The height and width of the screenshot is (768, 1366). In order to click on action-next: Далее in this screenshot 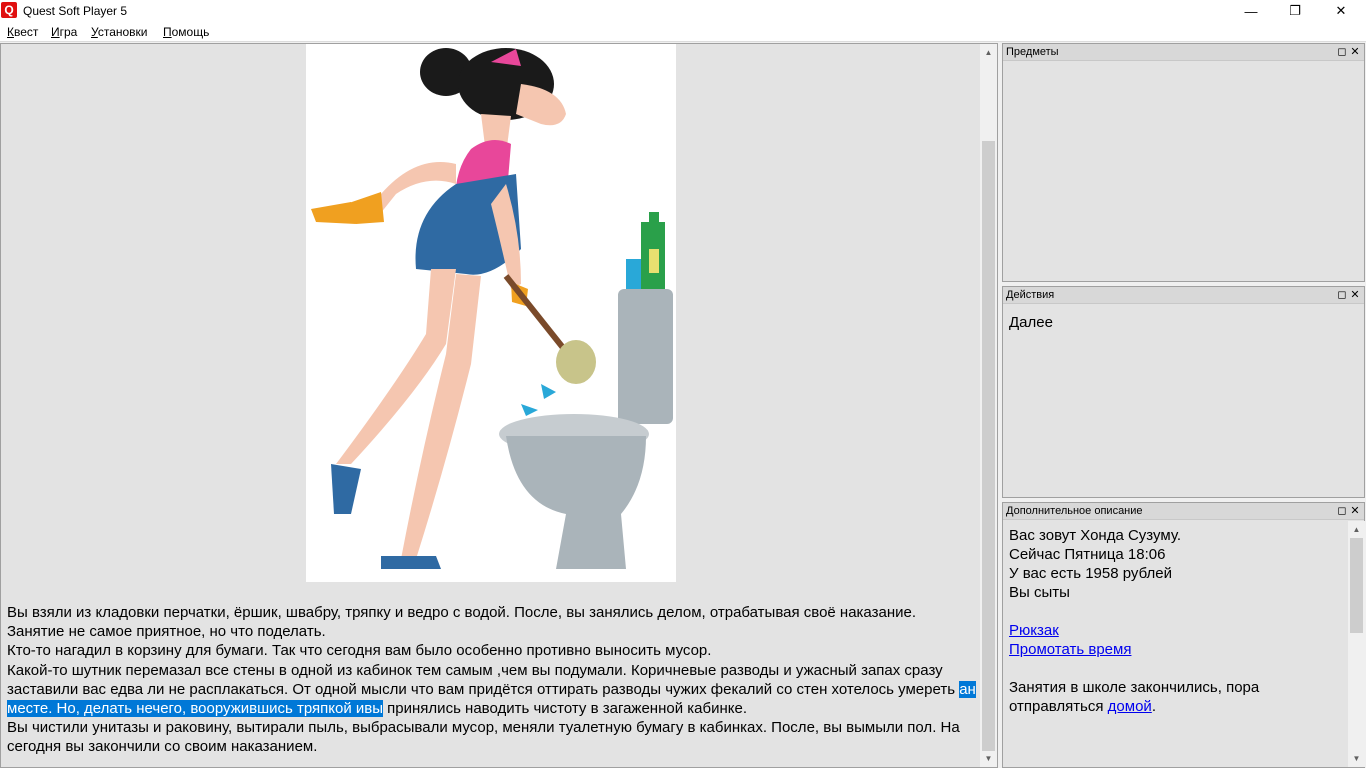, I will do `click(1176, 322)`.